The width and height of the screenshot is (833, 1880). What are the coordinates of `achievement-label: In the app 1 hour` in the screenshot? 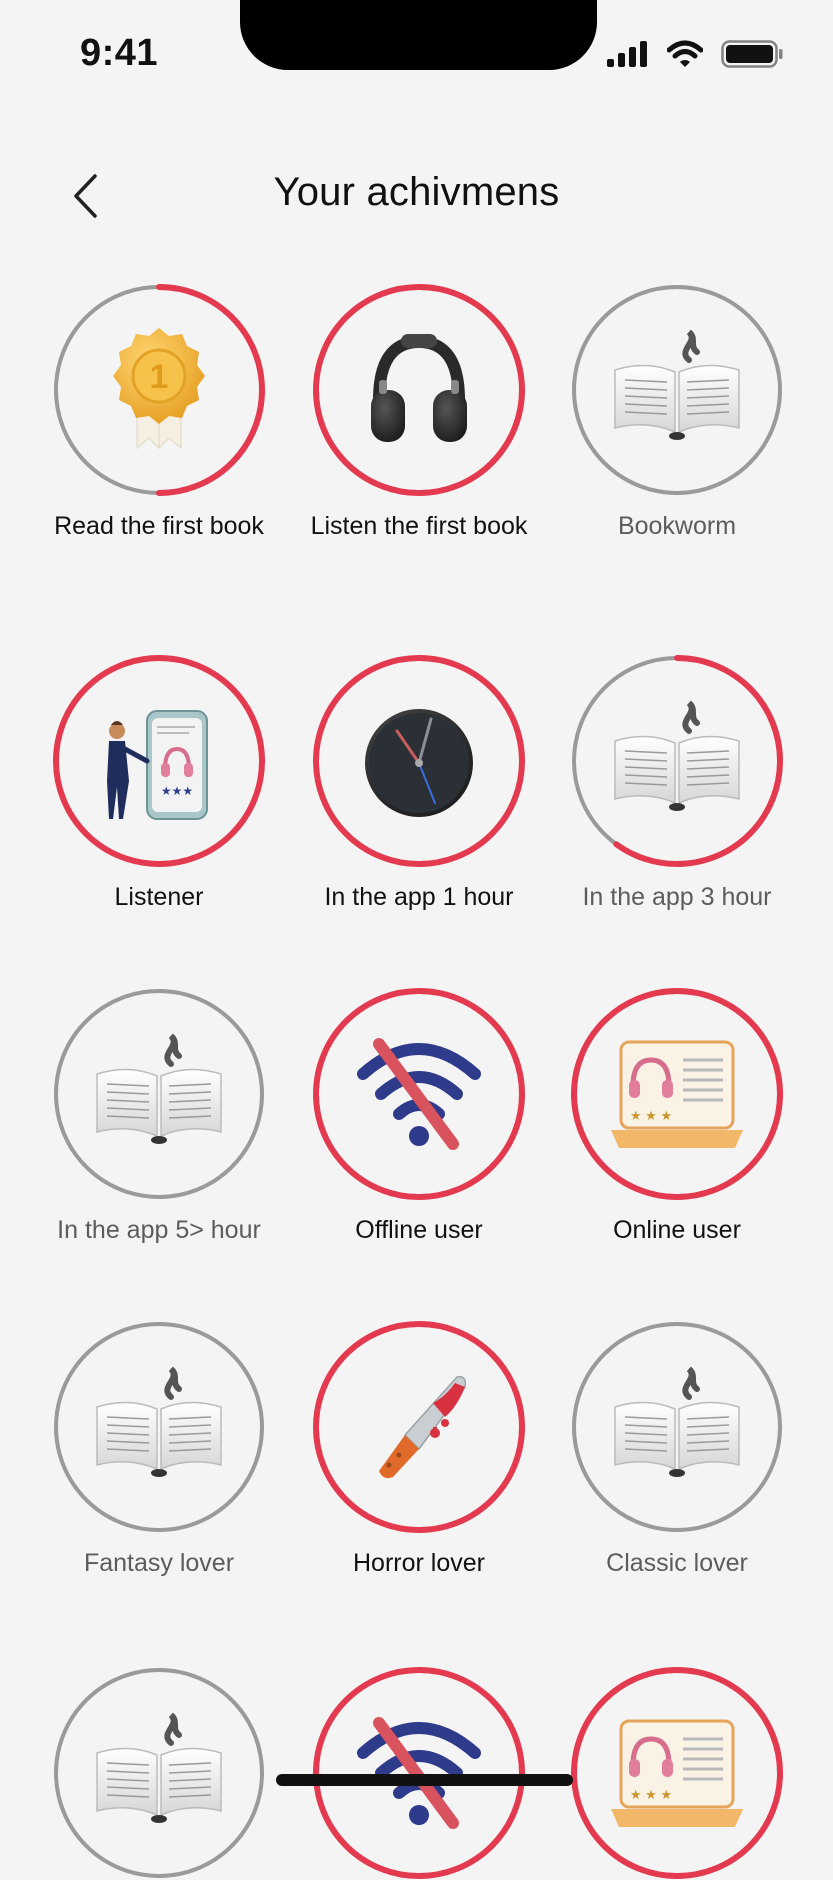 It's located at (419, 897).